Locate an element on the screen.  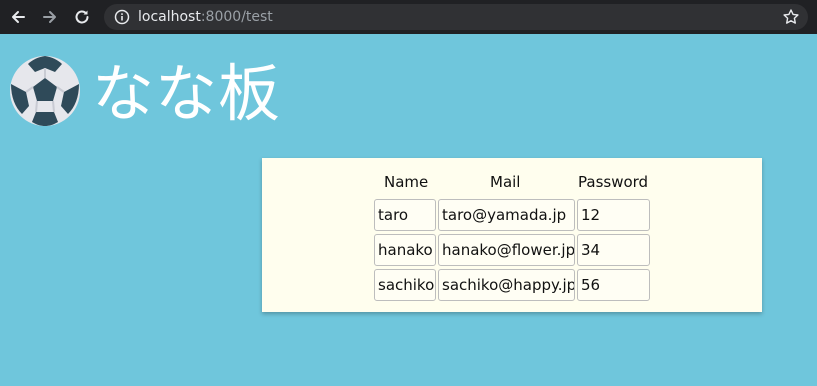
browser-toolbar: localhost:8000/test is located at coordinates (408, 17).